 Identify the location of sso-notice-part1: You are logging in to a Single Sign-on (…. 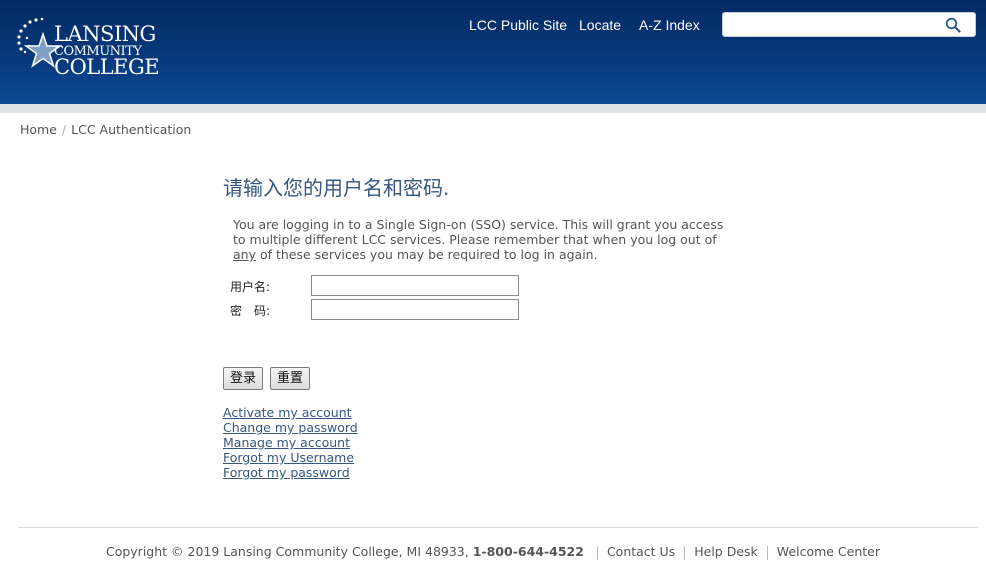
(478, 232).